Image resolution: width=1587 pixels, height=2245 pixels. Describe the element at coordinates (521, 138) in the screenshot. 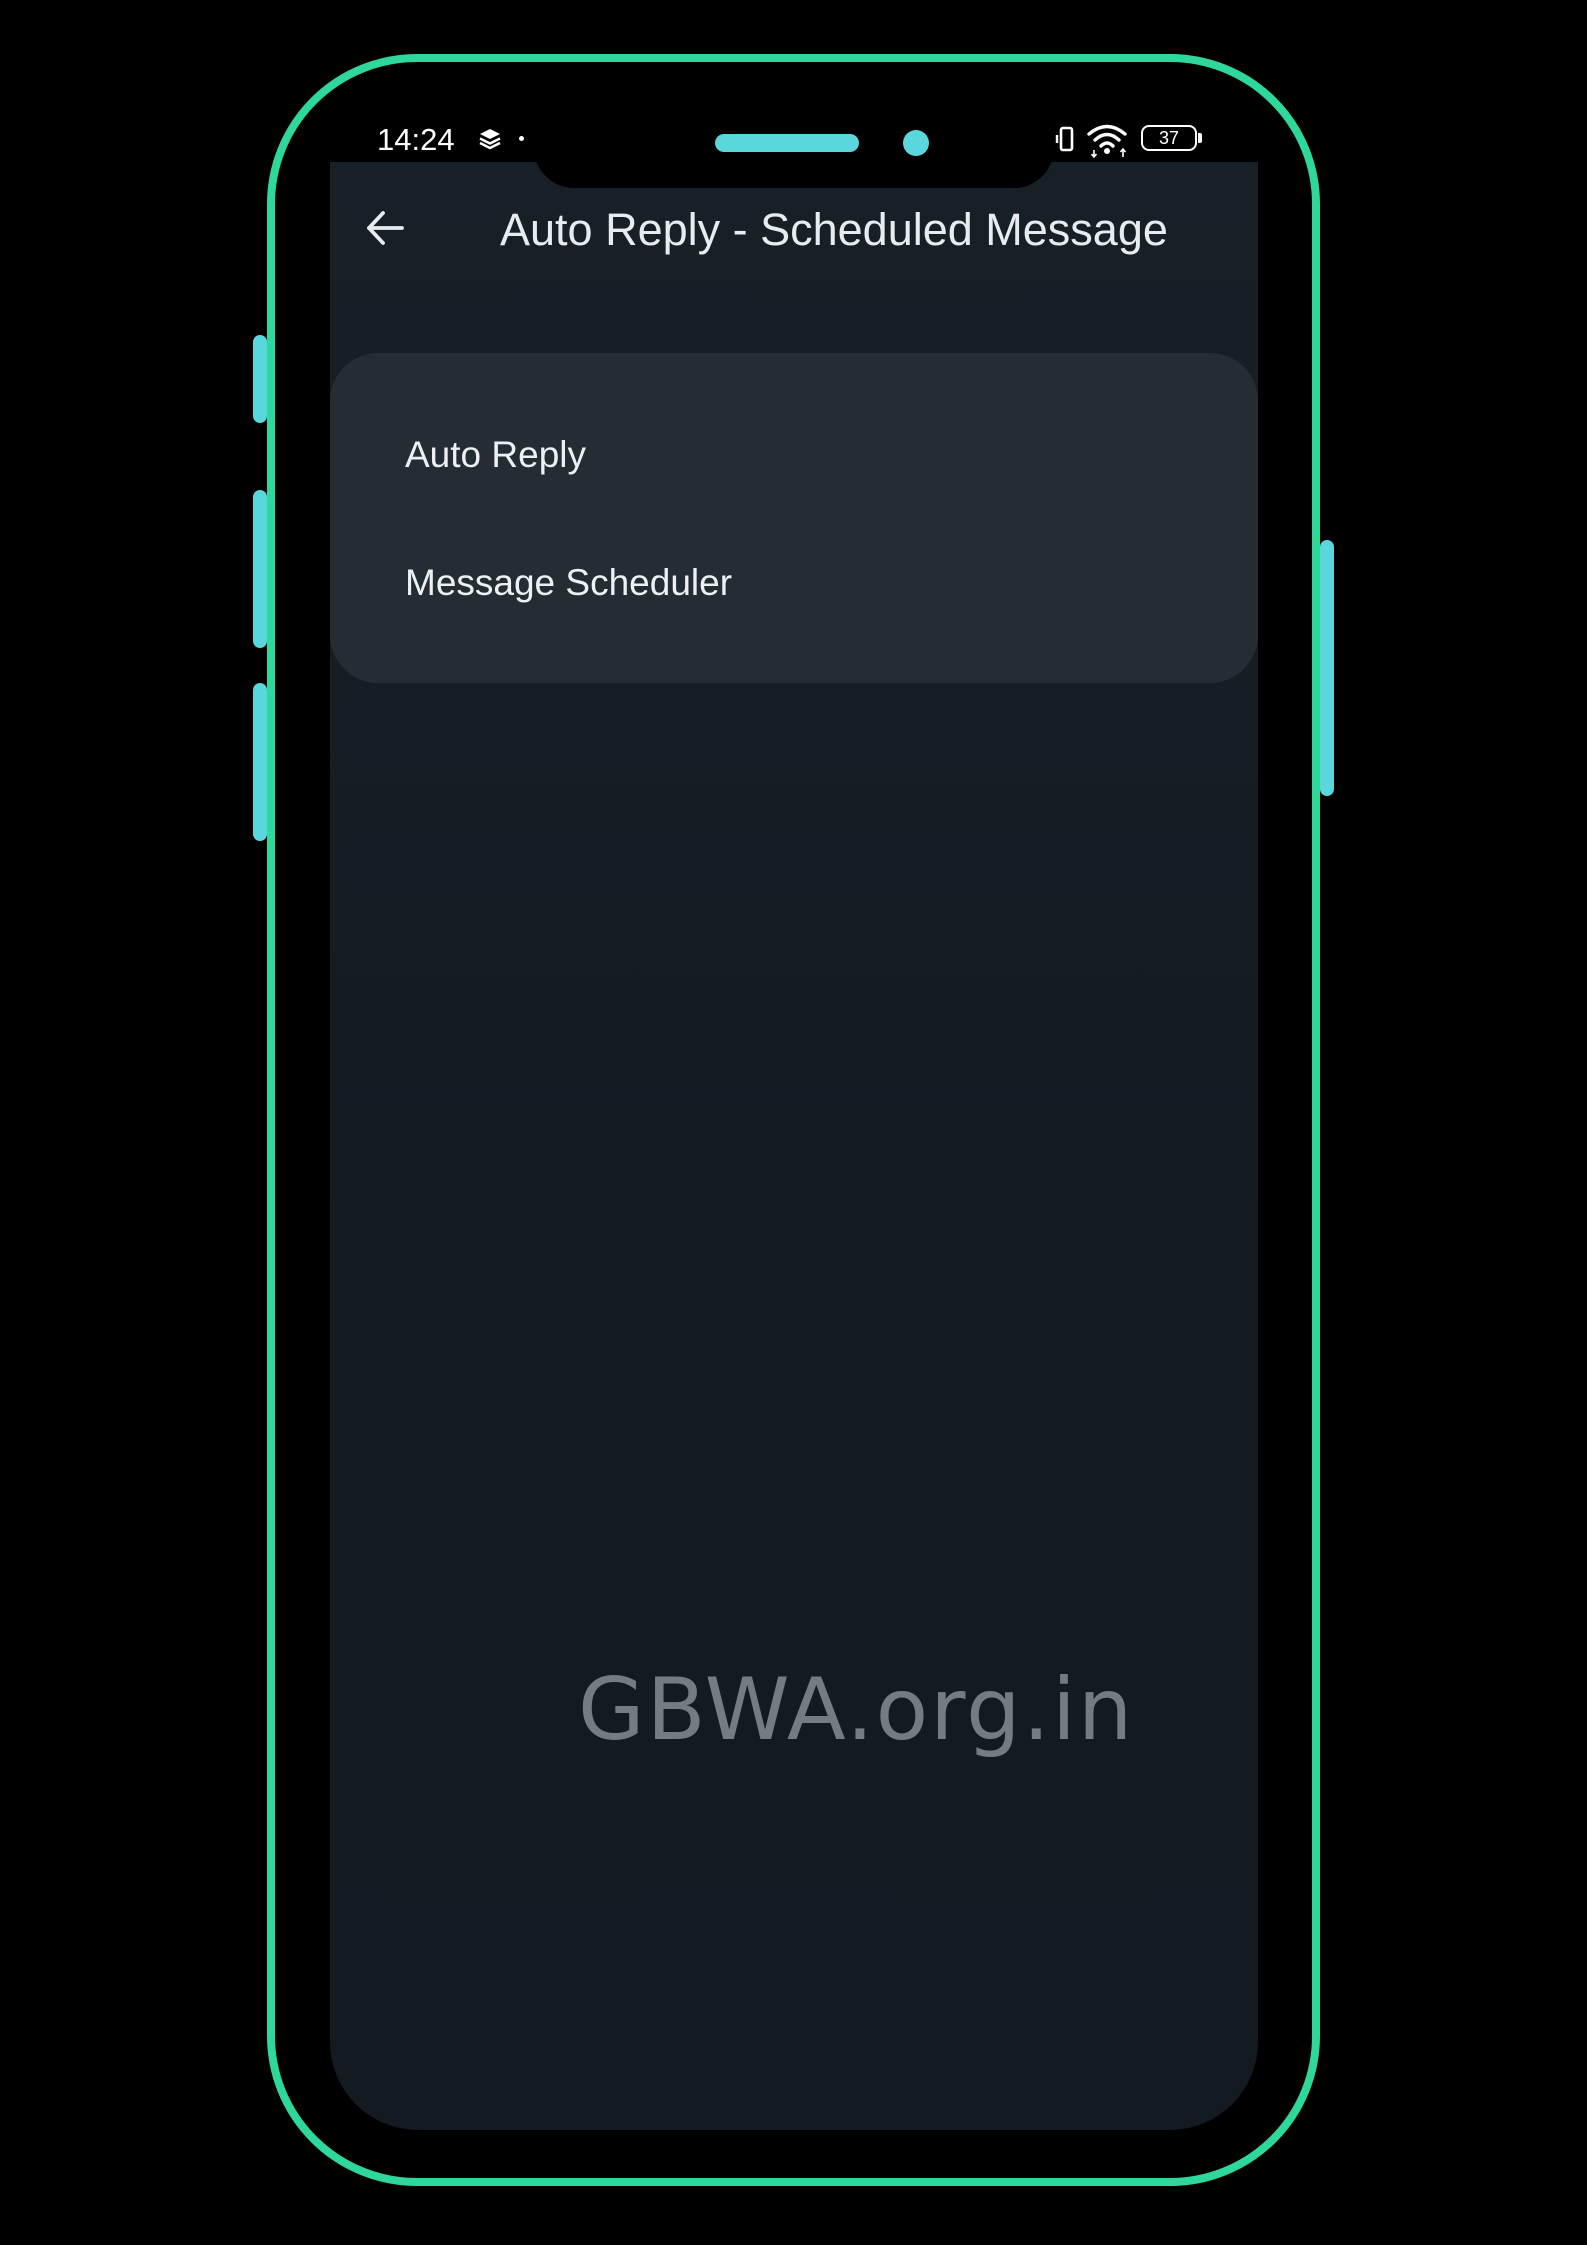

I see `notification-dot-icon` at that location.